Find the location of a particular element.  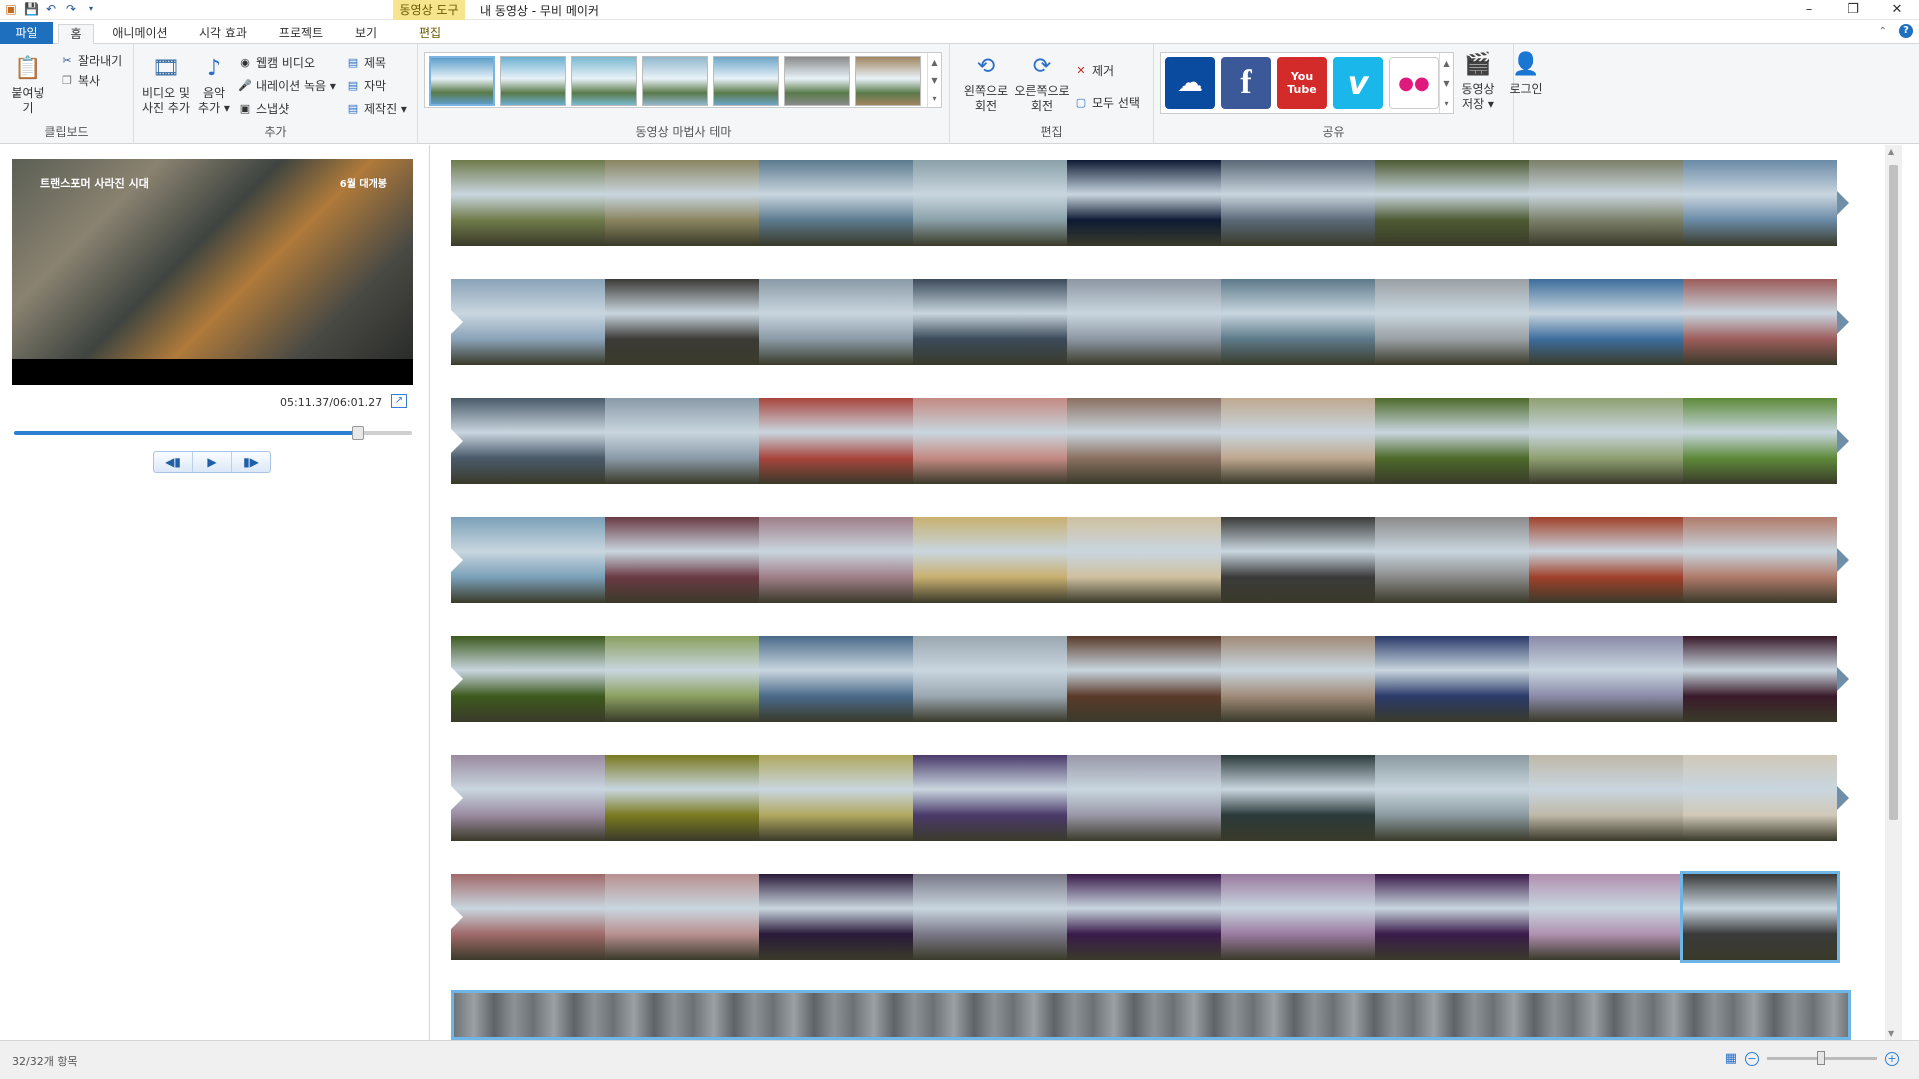

tab-animation: 애니메이션 is located at coordinates (140, 34).